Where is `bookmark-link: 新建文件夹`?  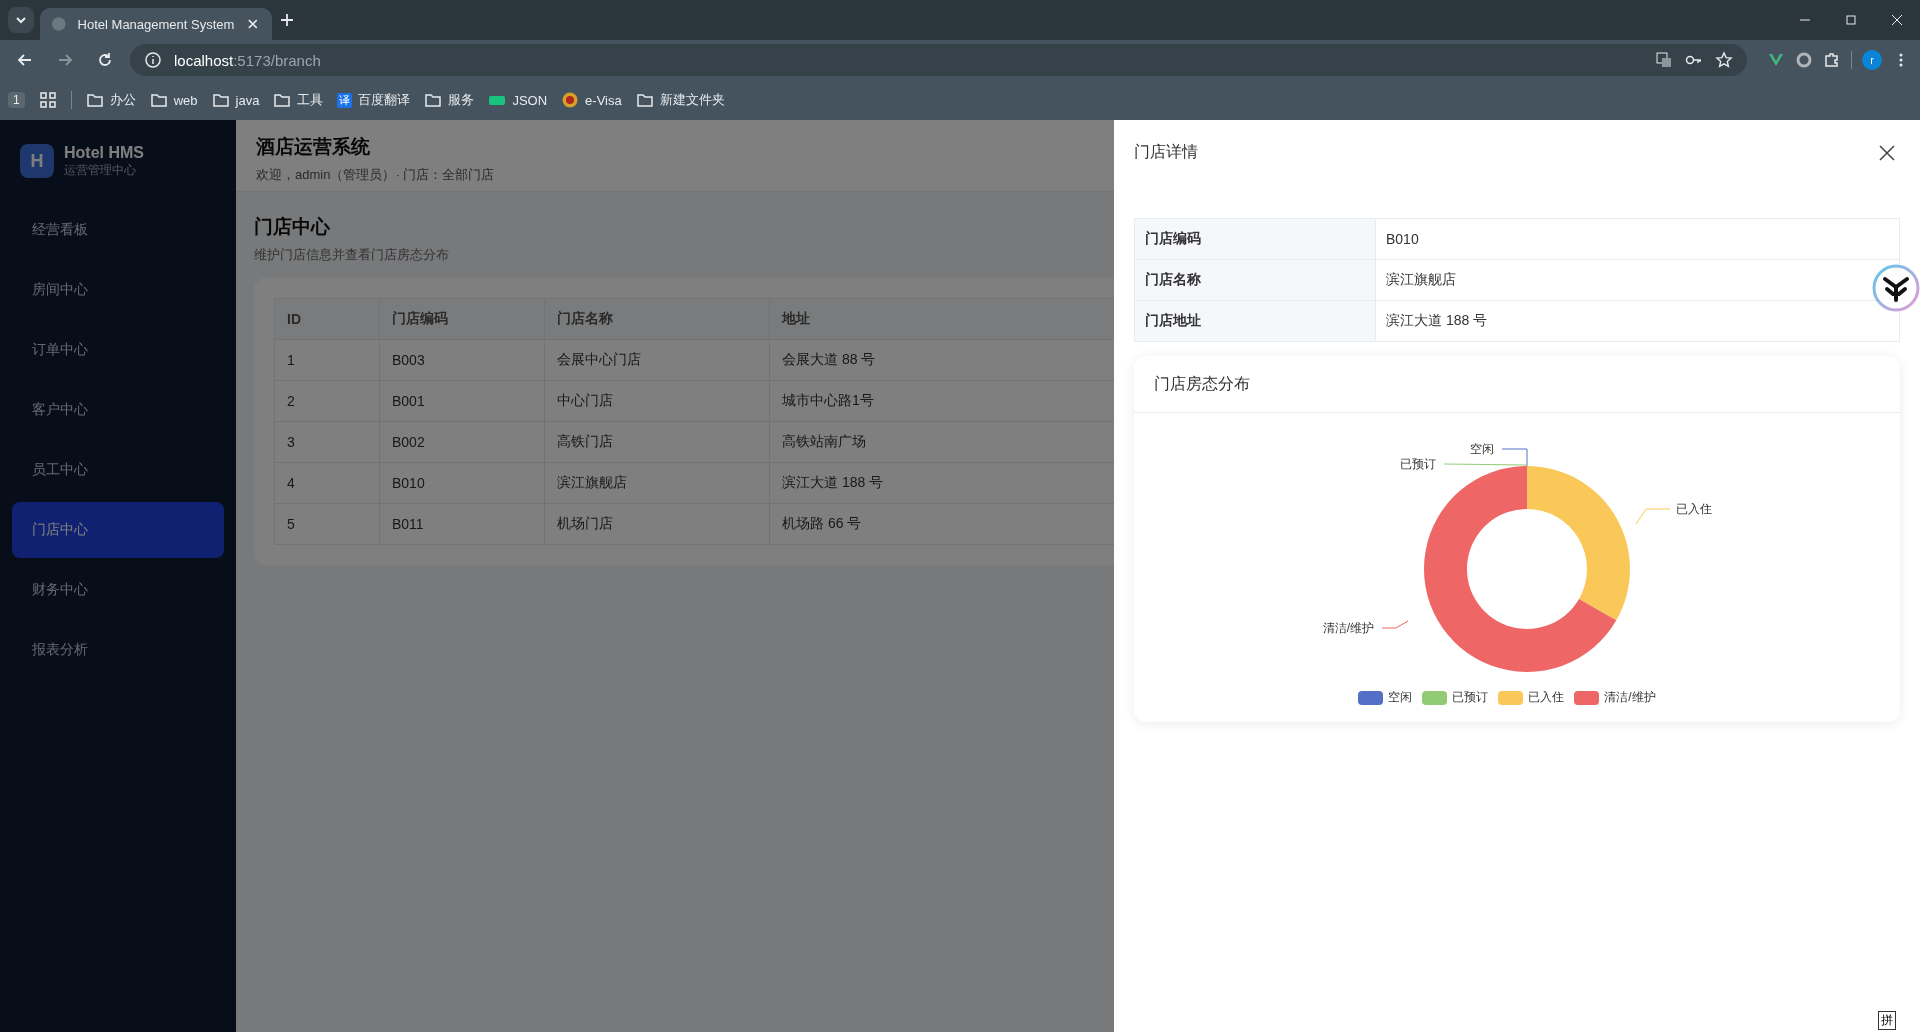 bookmark-link: 新建文件夹 is located at coordinates (692, 100).